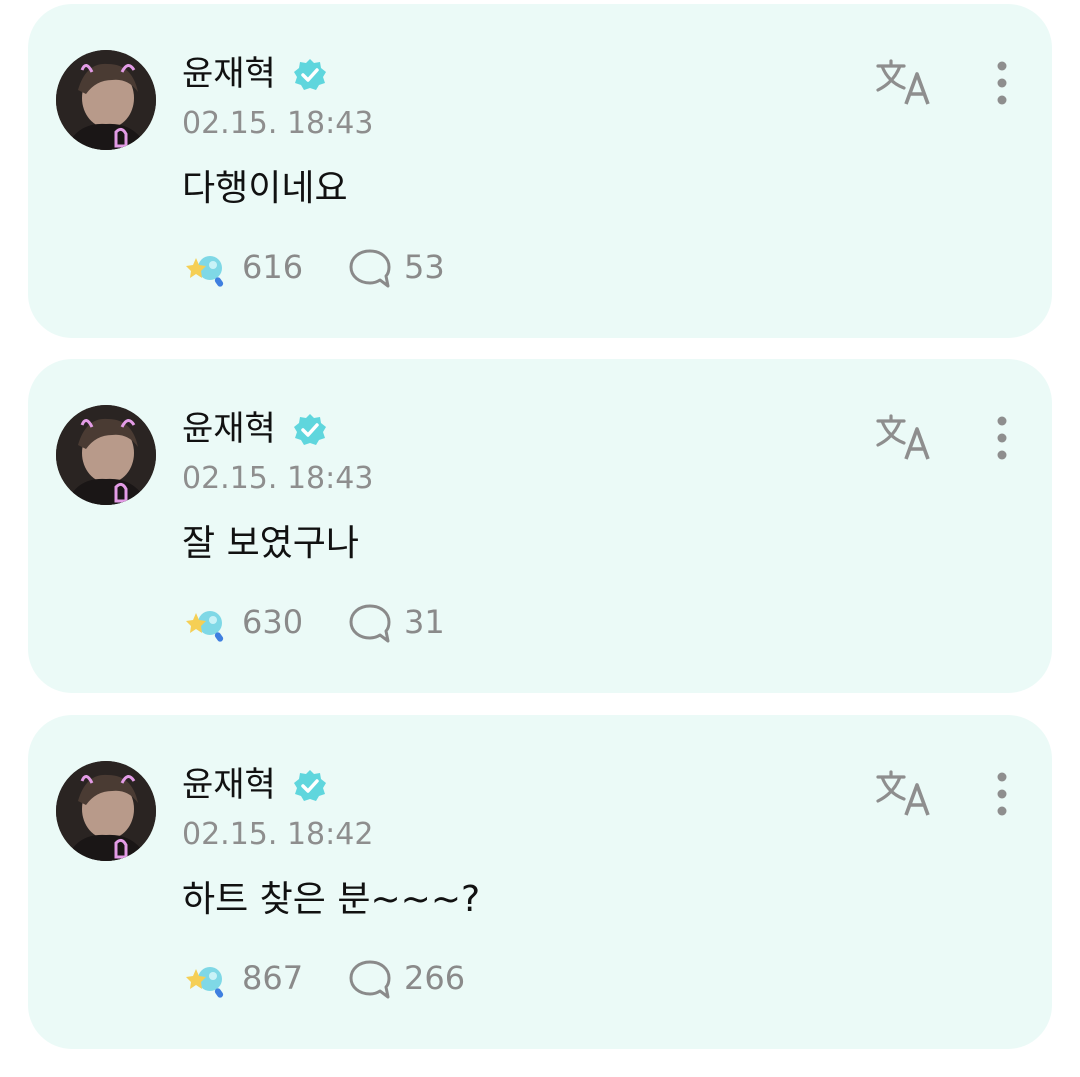 This screenshot has width=1080, height=1077. Describe the element at coordinates (331, 900) in the screenshot. I see `post-text: 하트 찾은 분~~~?` at that location.